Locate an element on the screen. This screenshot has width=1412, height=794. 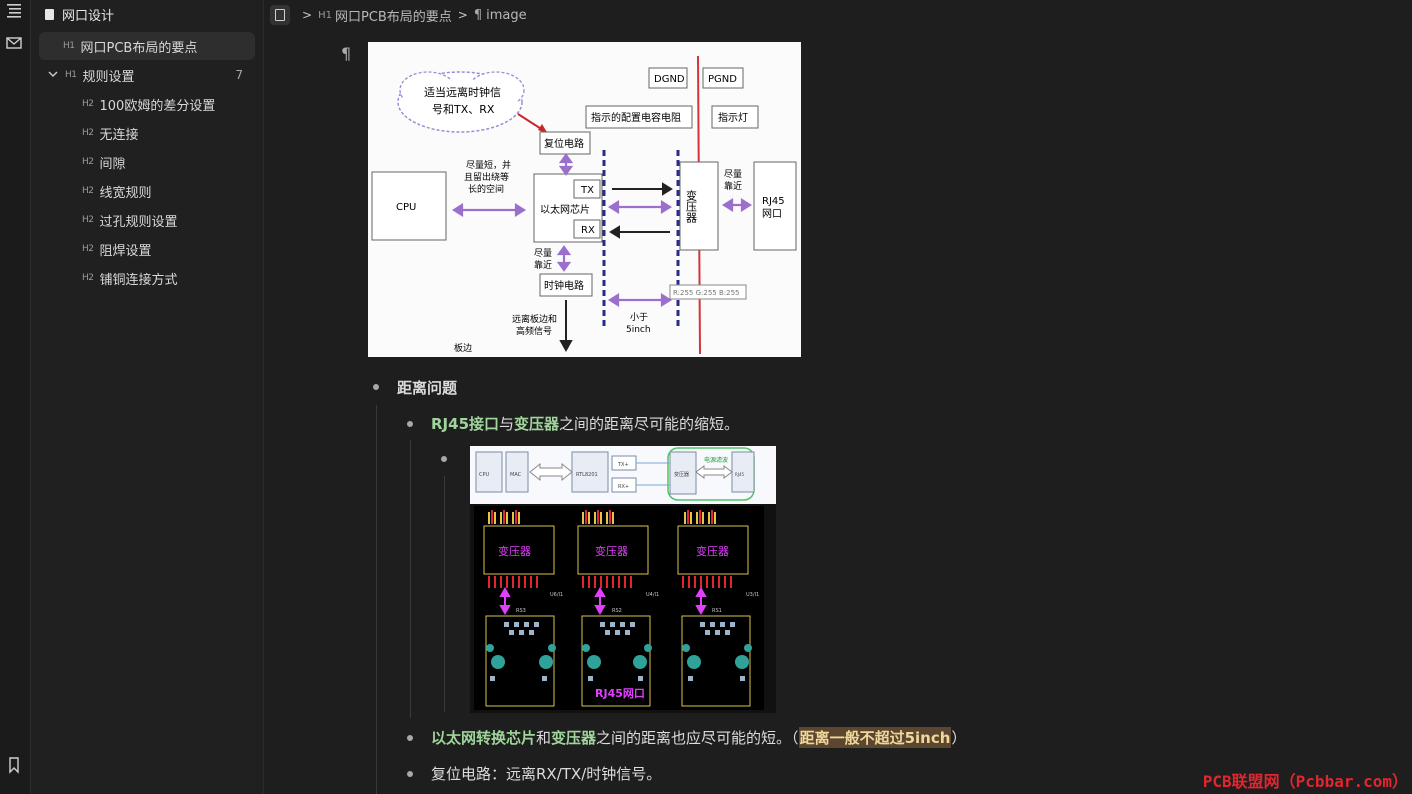
outline-item-diff: H2 100欧姆的差分设置 is located at coordinates (147, 104).